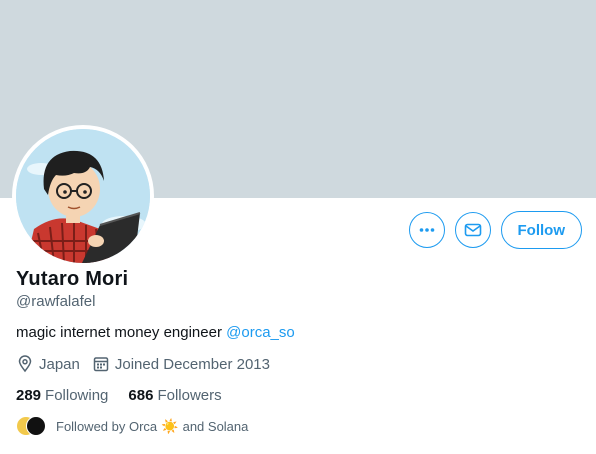 Image resolution: width=596 pixels, height=454 pixels. I want to click on follow-counts: 289 Following 686 Followers, so click(129, 395).